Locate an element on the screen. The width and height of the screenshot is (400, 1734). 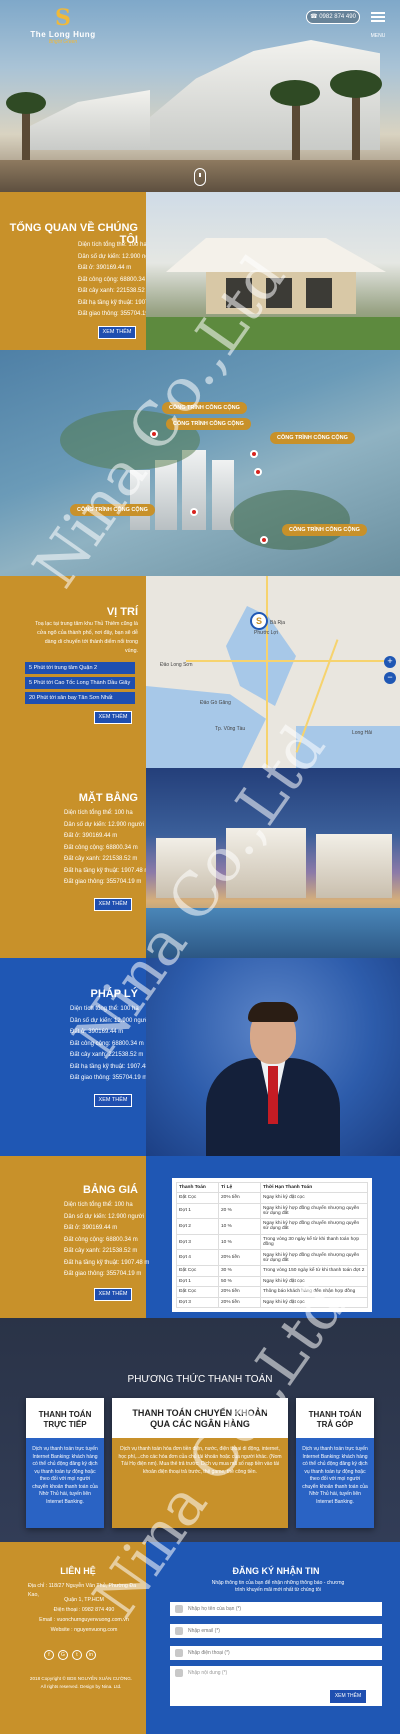
stat-line: Diện tích tổng thể: 100 ha is located at coordinates (98, 1205).